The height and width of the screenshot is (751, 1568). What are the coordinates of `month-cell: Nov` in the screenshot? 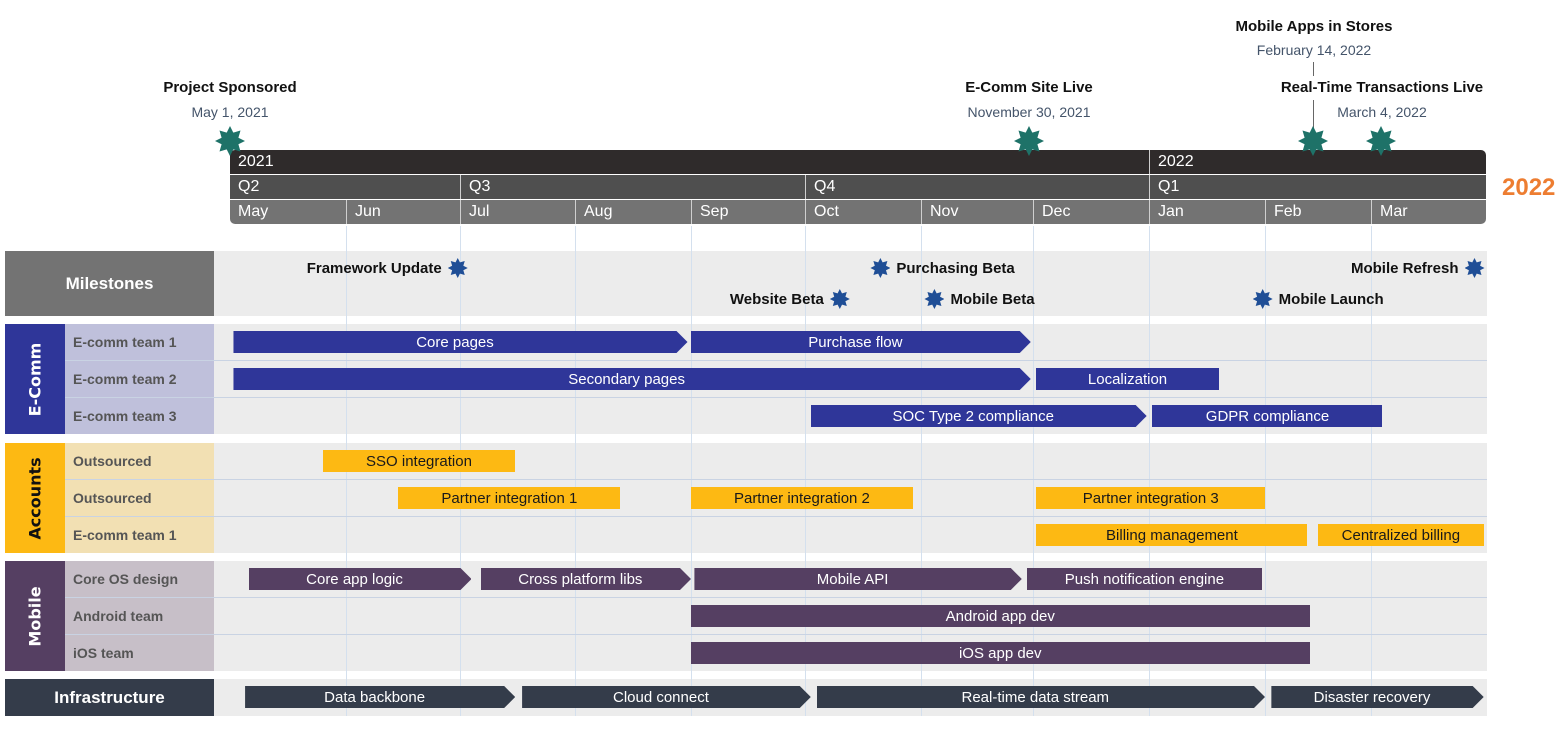 It's located at (977, 212).